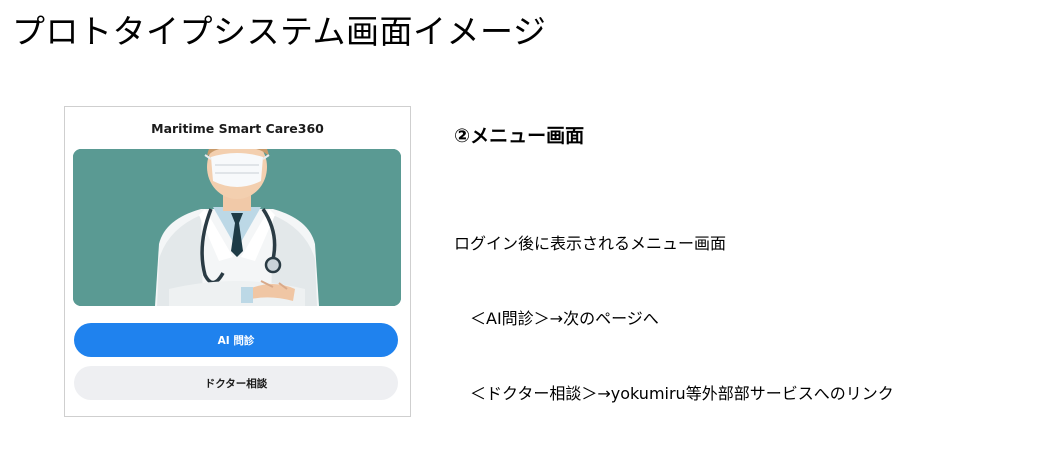  I want to click on doctor-consultation-button: ドクター相談, so click(236, 383).